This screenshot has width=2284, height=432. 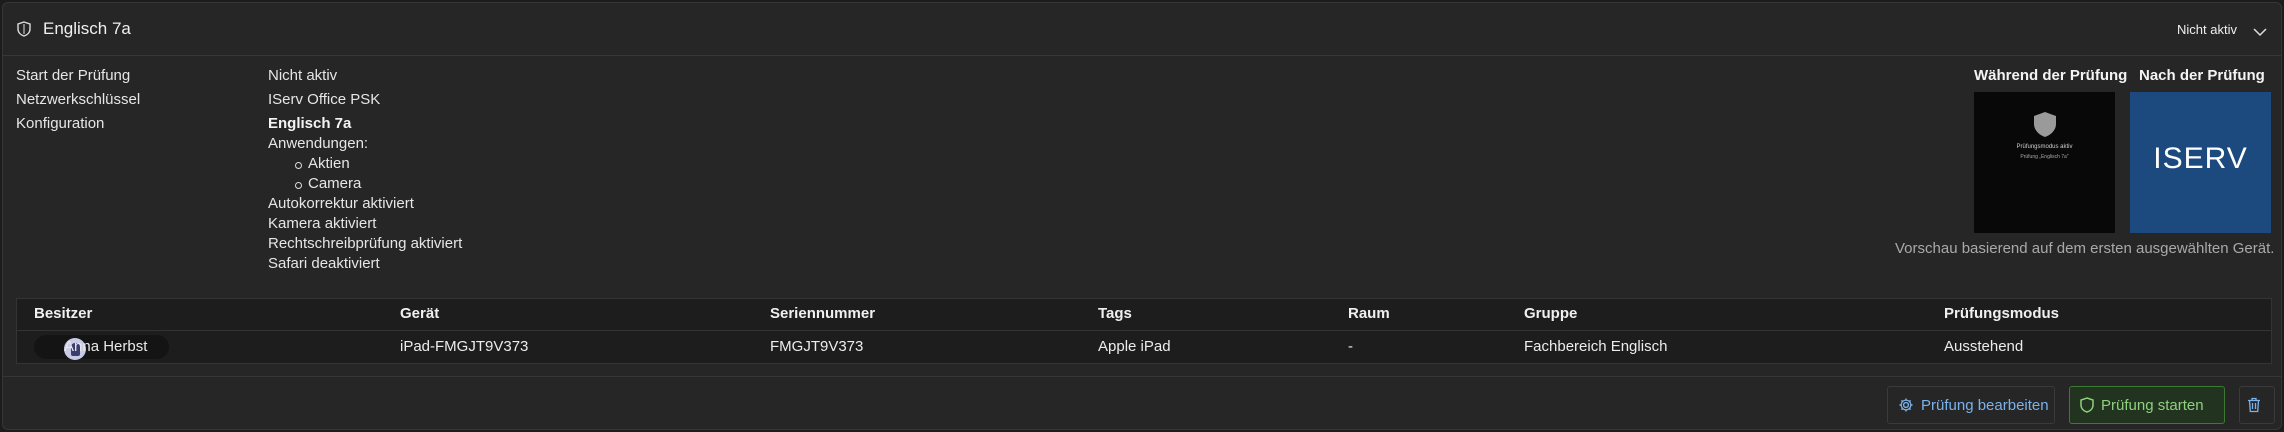 What do you see at coordinates (87, 28) in the screenshot?
I see `exam-title: Englisch 7a` at bounding box center [87, 28].